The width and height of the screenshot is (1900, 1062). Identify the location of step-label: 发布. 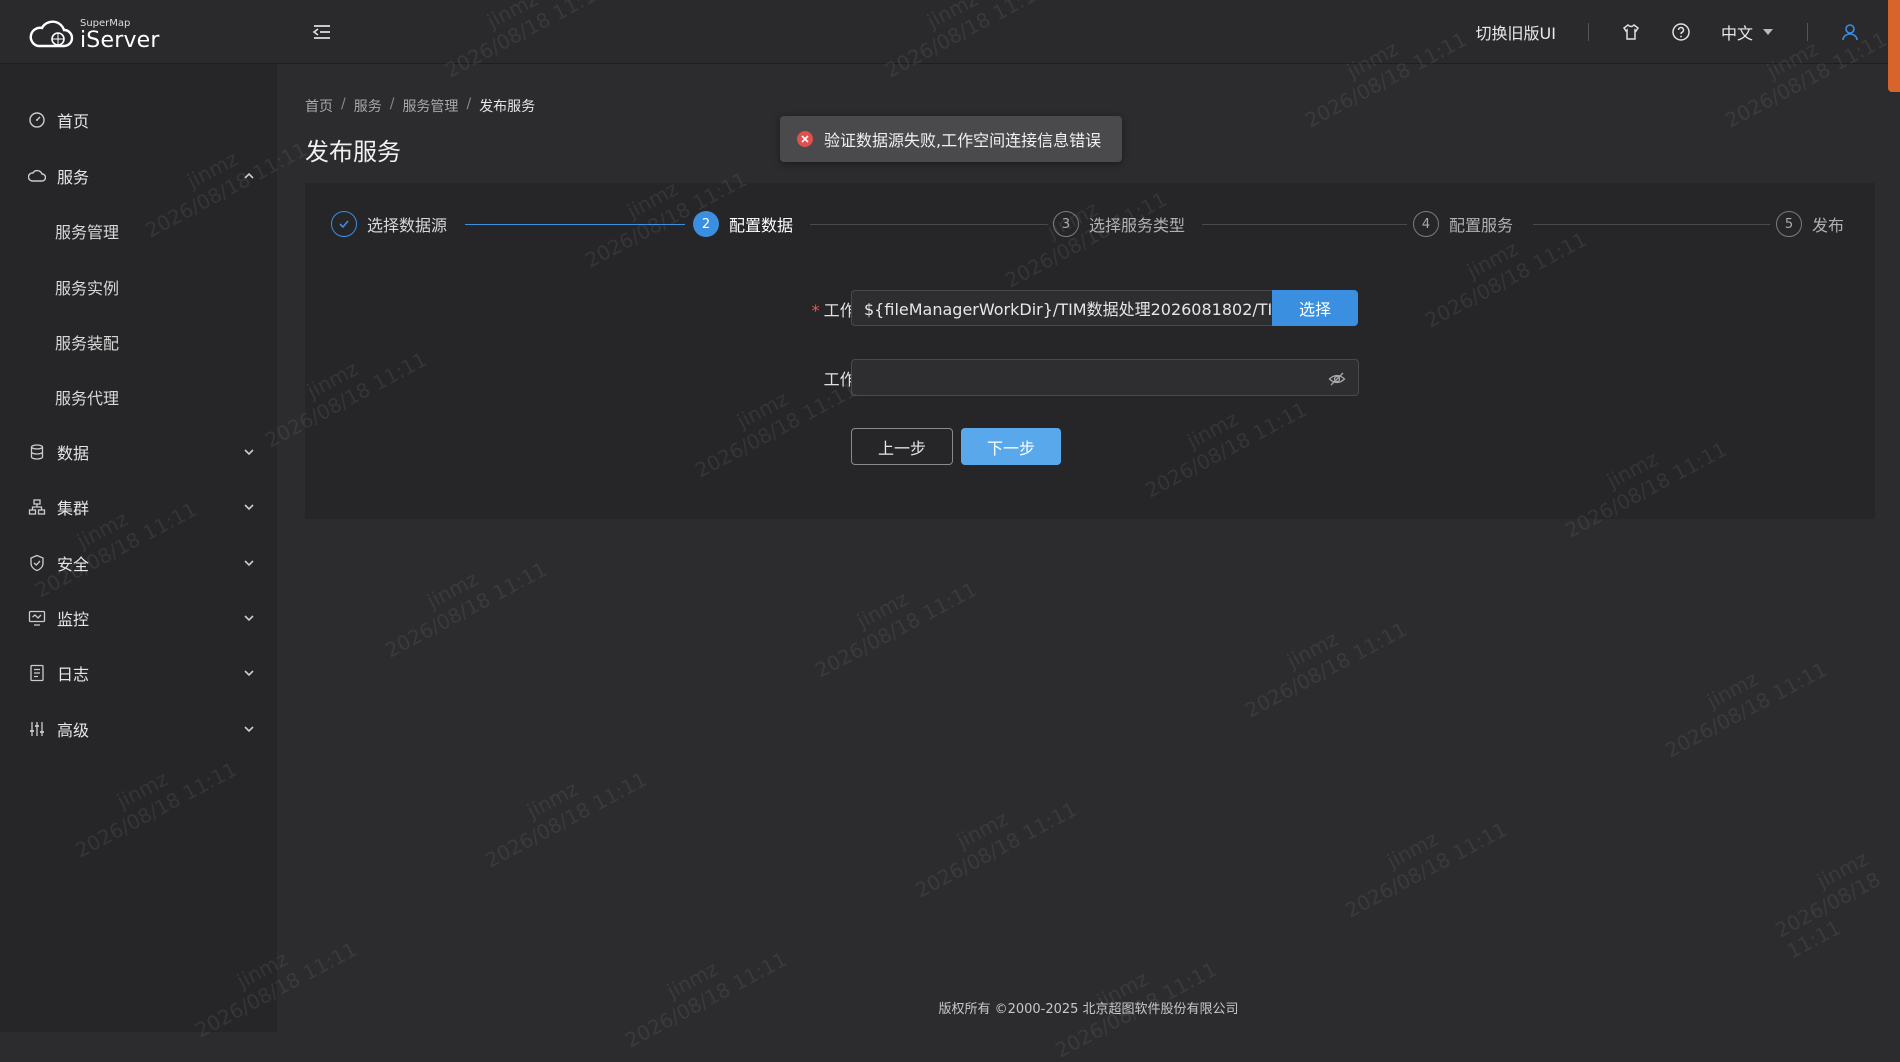
(1828, 225).